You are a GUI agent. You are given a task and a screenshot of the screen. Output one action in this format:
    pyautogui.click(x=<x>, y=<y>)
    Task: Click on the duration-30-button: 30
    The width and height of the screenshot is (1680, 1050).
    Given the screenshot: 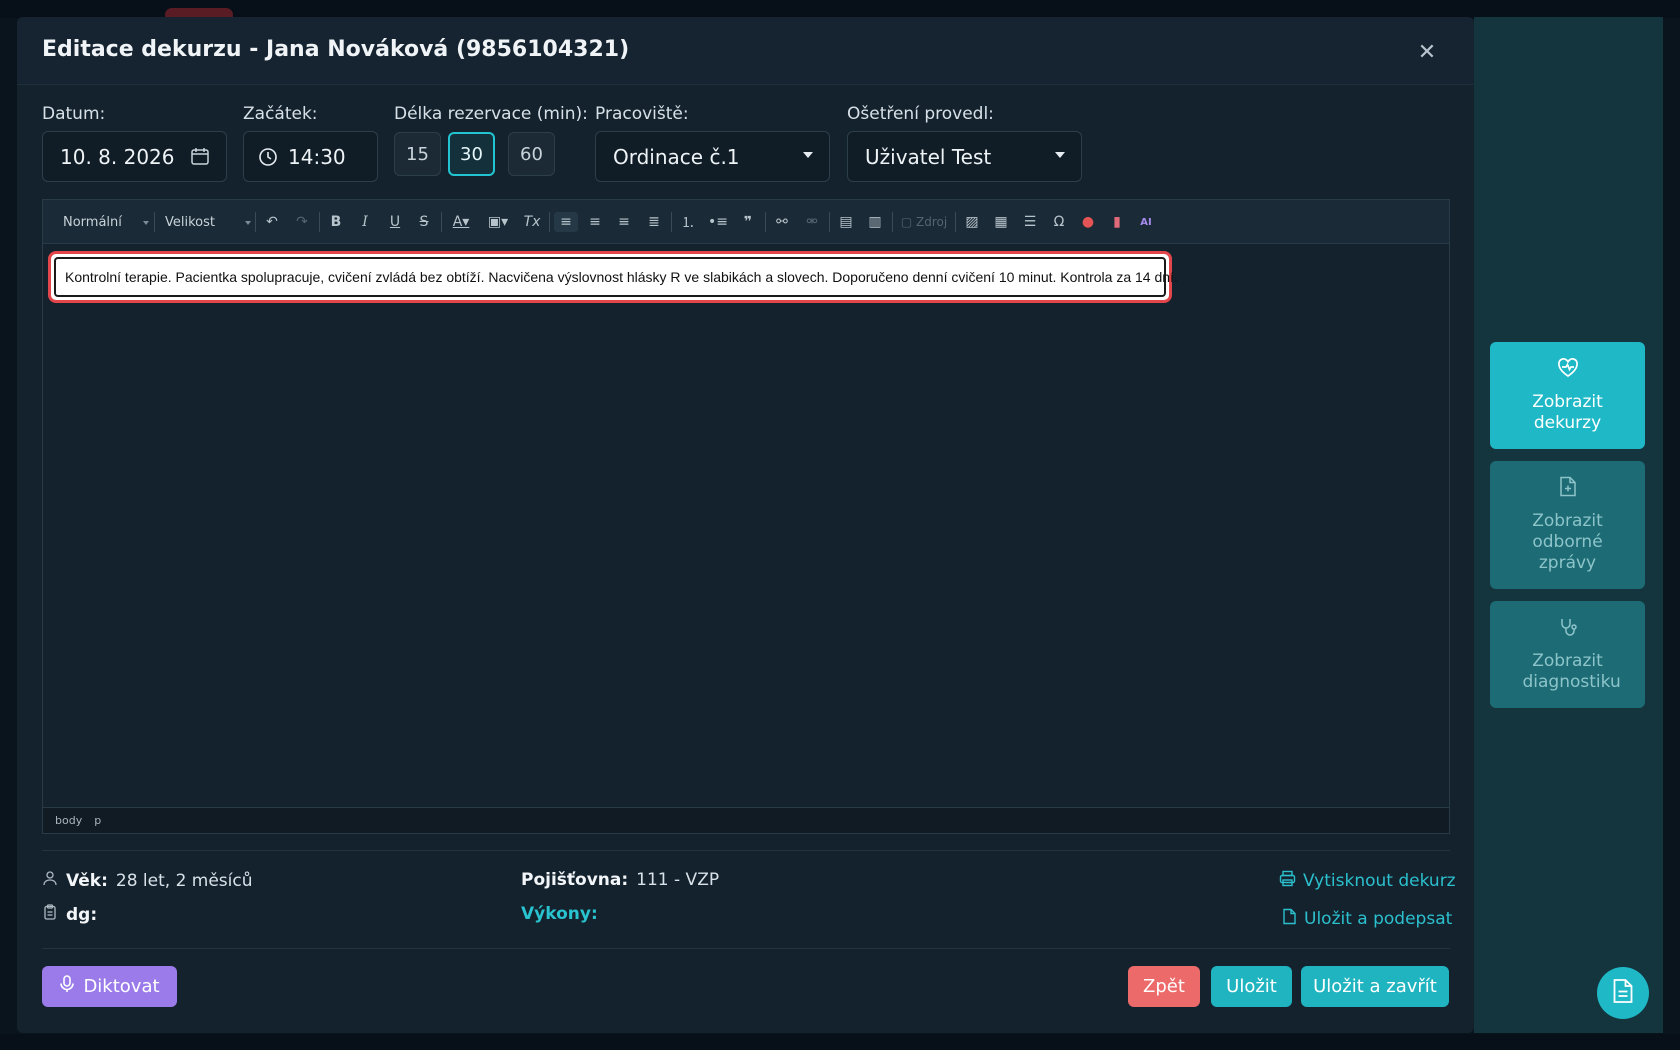 What is the action you would take?
    pyautogui.click(x=471, y=154)
    